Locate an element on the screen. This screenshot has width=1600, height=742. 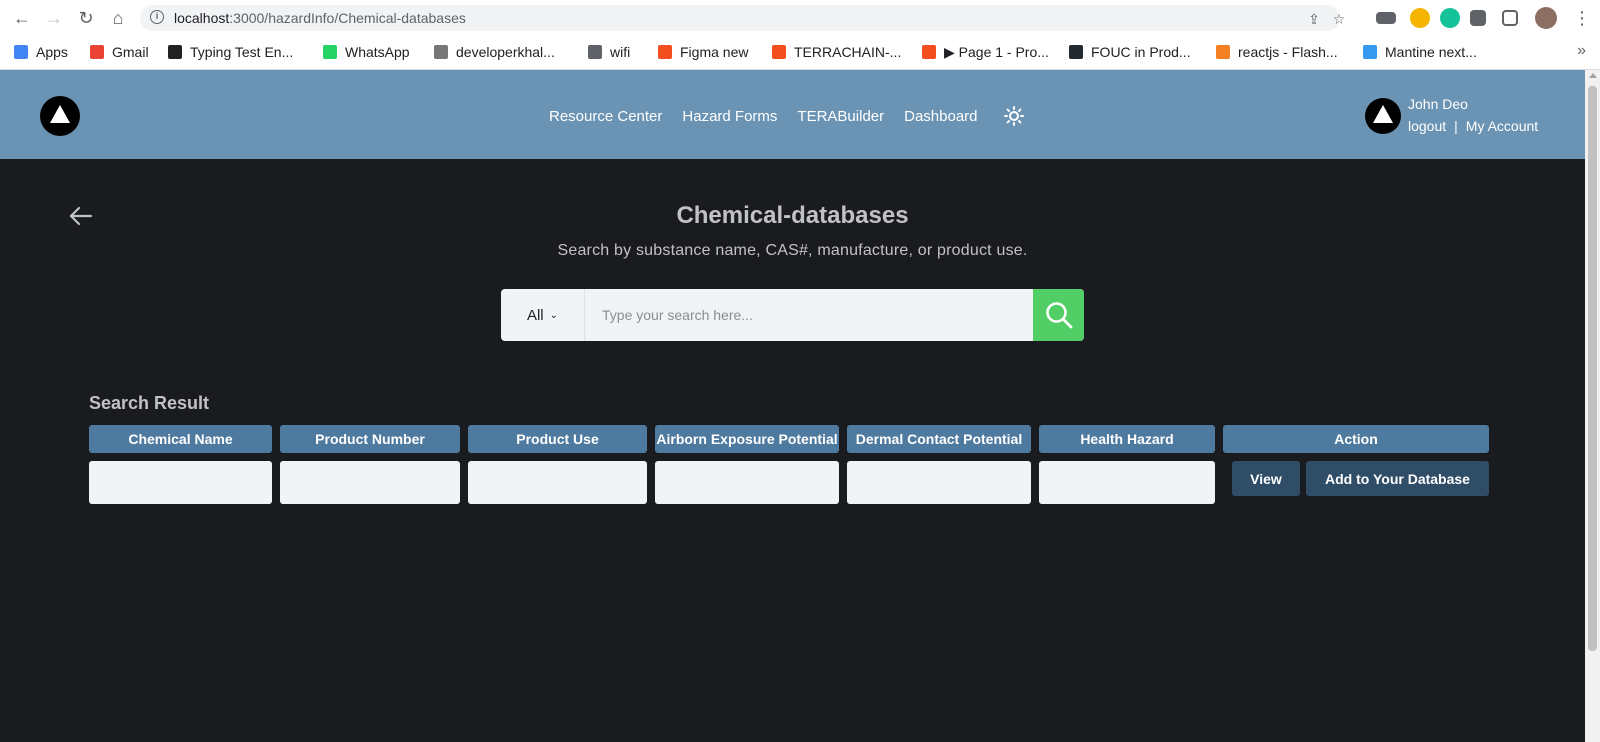
bookmark-item: Gmail is located at coordinates (119, 52).